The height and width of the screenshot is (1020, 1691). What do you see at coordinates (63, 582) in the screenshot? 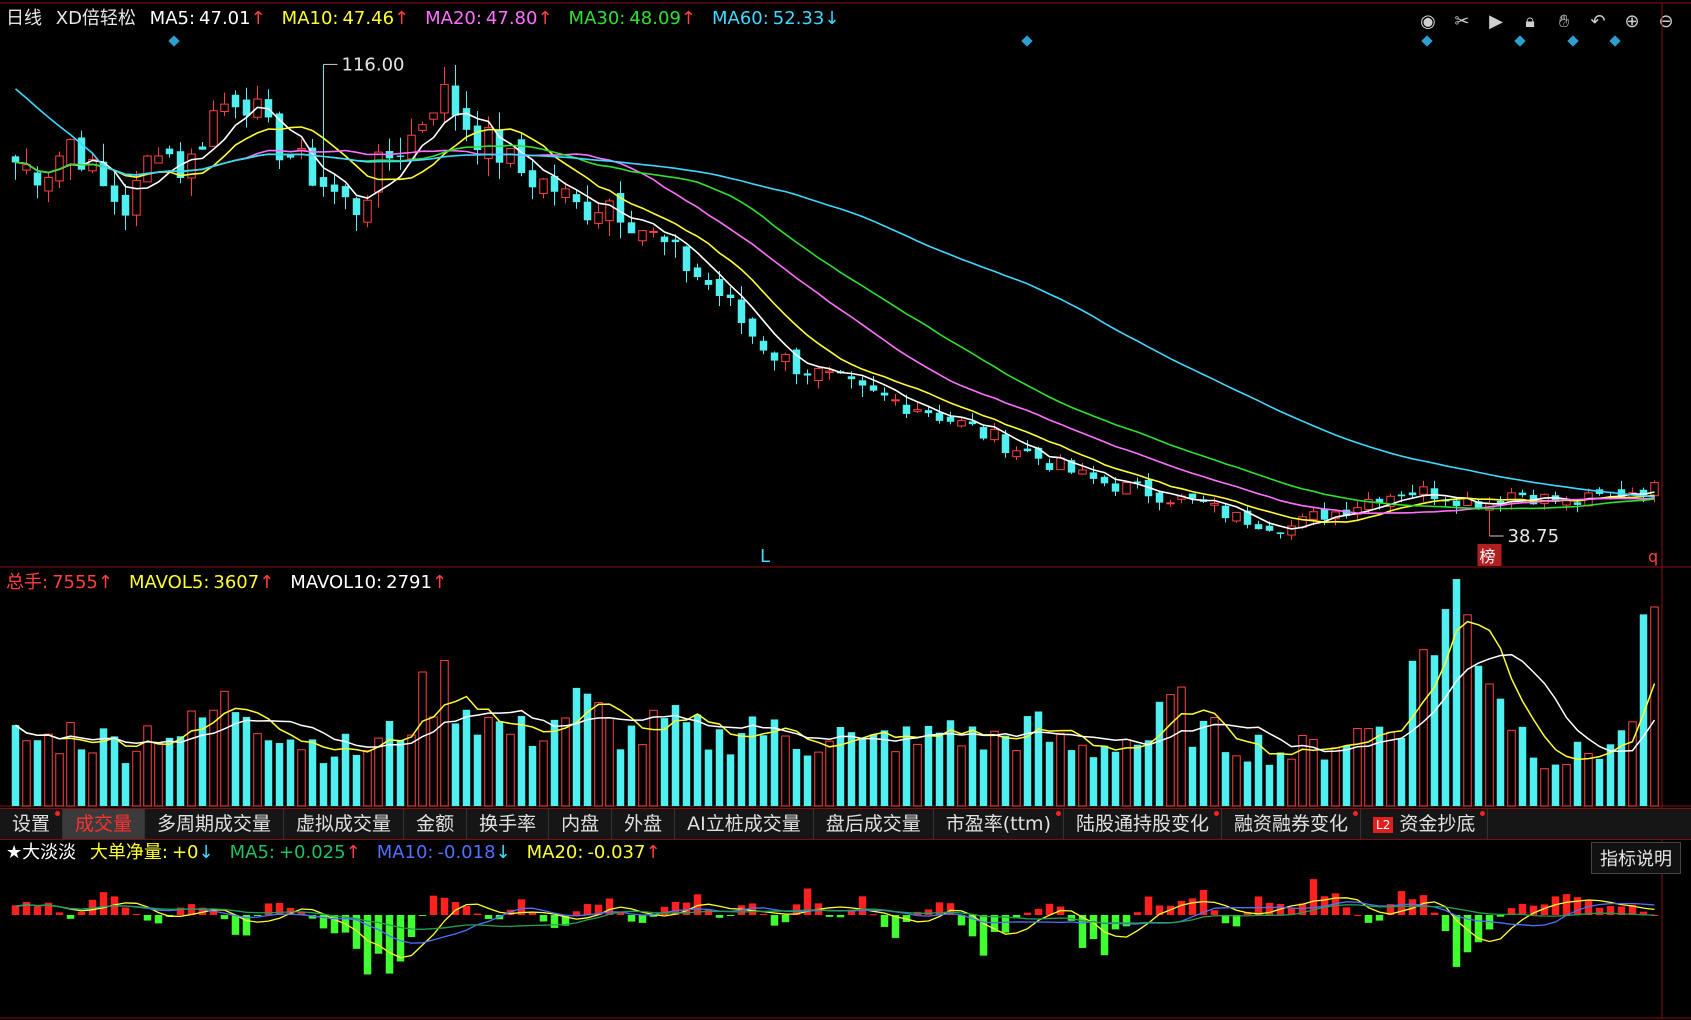
I see `vol-legend-item-0: 总手: 7555↑` at bounding box center [63, 582].